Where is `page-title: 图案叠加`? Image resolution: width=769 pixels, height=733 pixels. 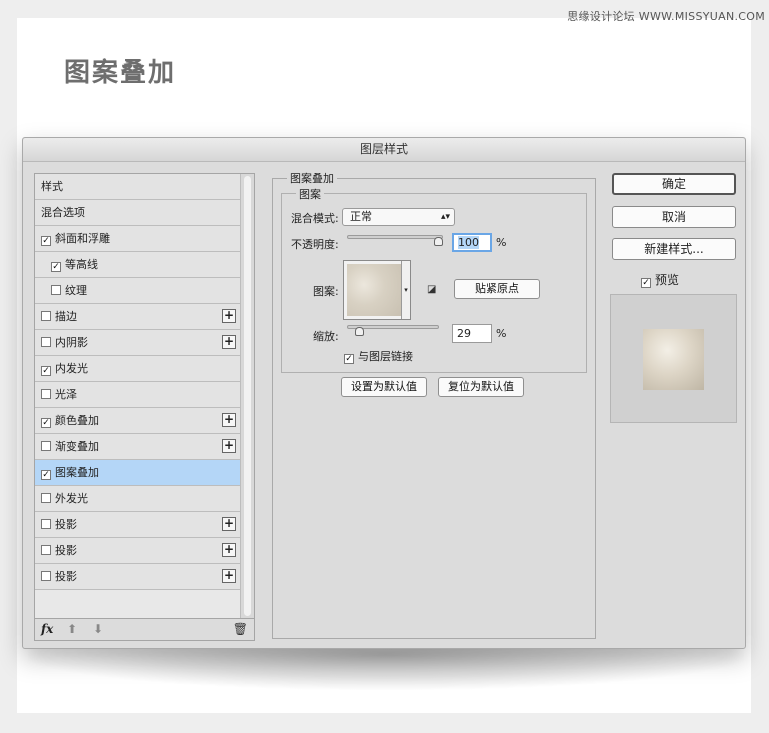 page-title: 图案叠加 is located at coordinates (120, 73).